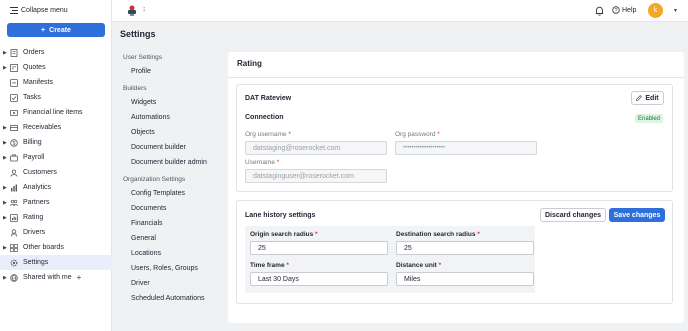 The width and height of the screenshot is (688, 331). I want to click on panel-title: Rating, so click(249, 63).